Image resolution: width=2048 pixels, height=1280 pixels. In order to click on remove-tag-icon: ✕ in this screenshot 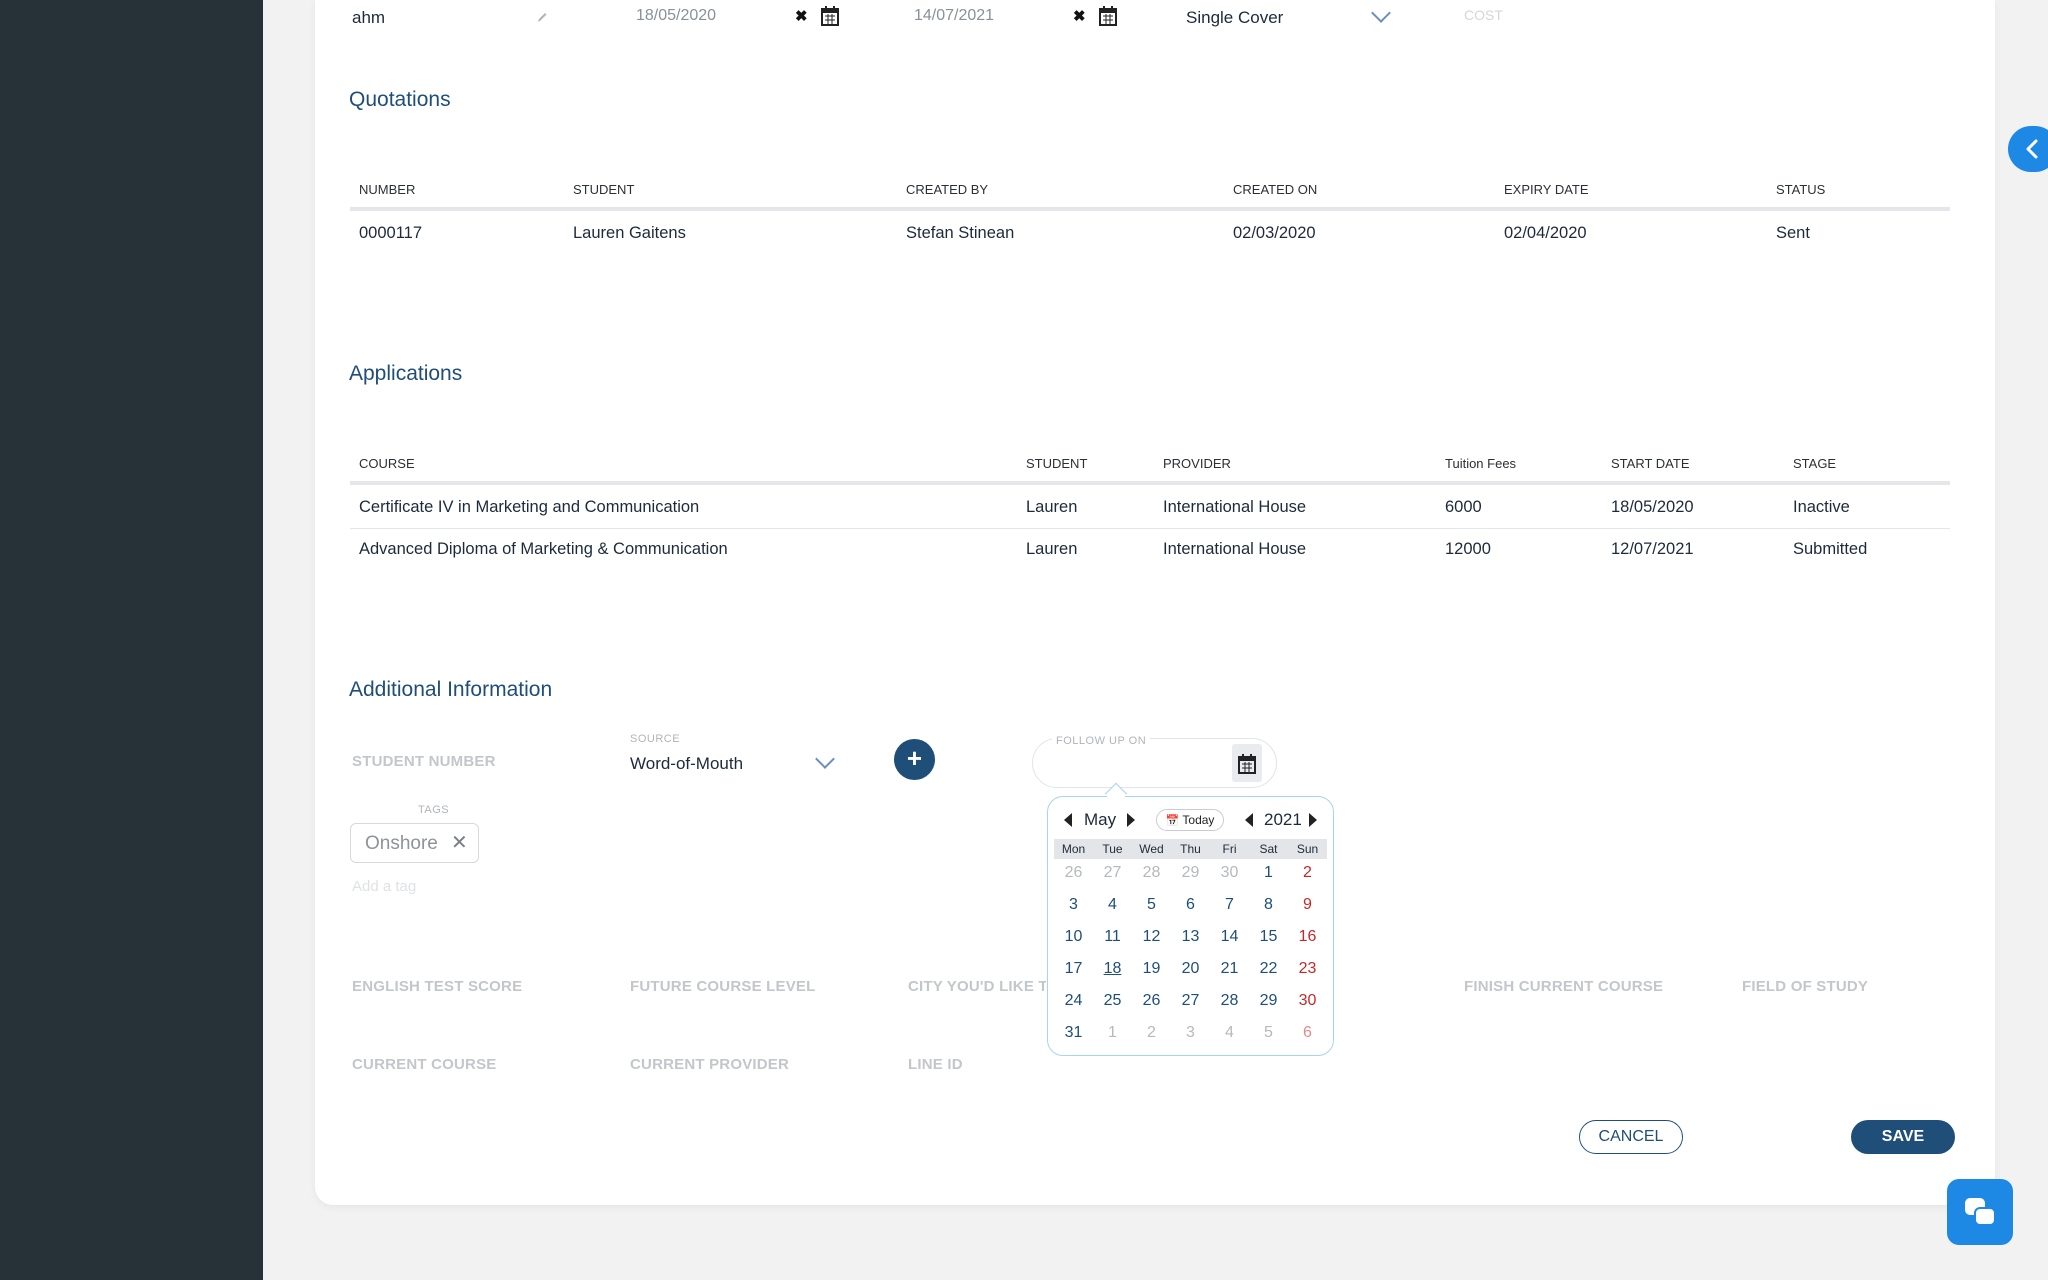, I will do `click(459, 842)`.